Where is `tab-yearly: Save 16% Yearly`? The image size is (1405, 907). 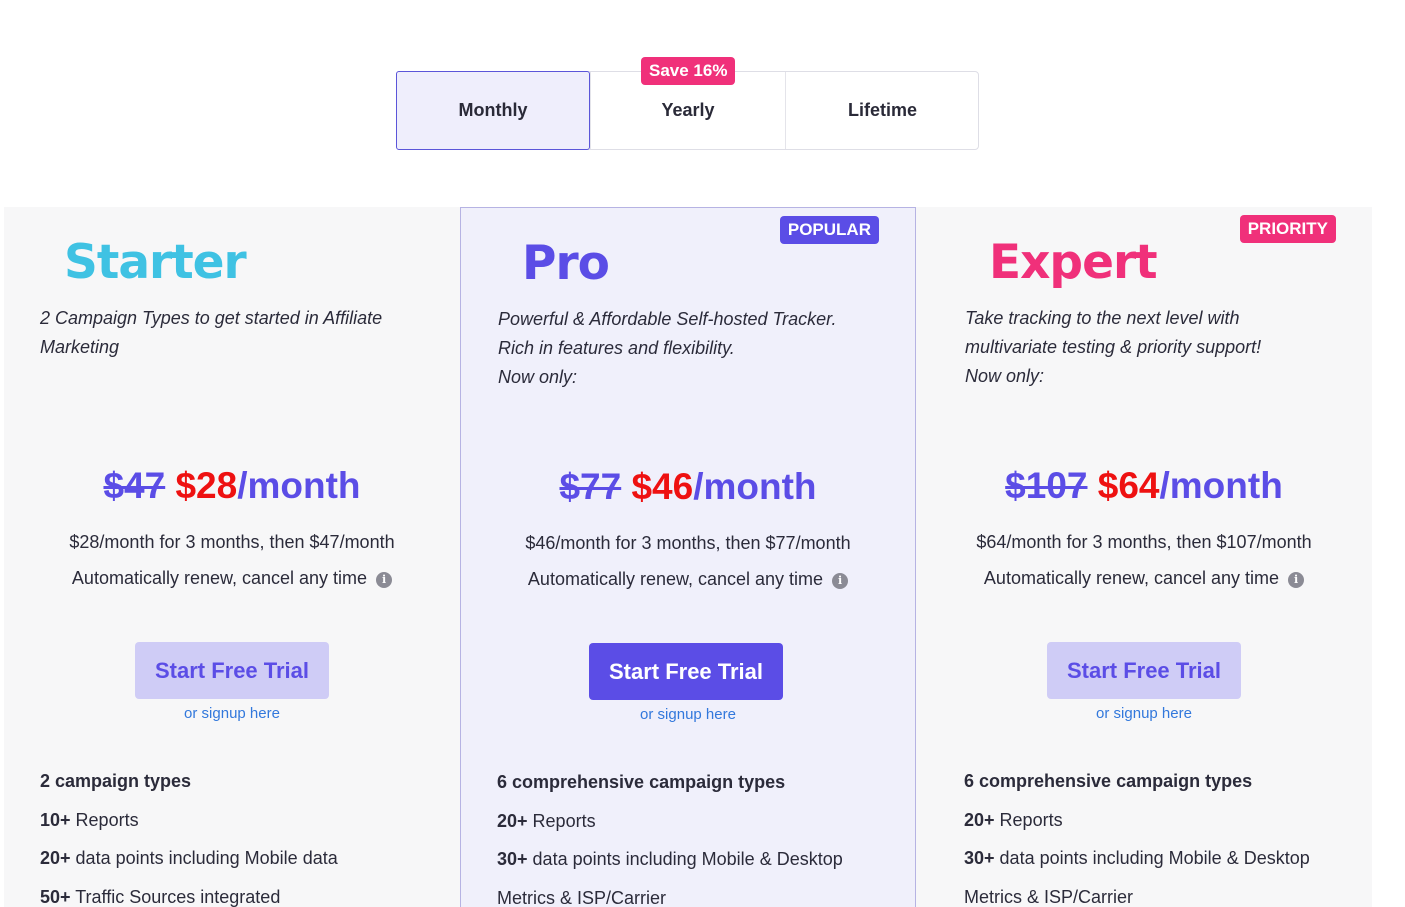 tab-yearly: Save 16% Yearly is located at coordinates (687, 103).